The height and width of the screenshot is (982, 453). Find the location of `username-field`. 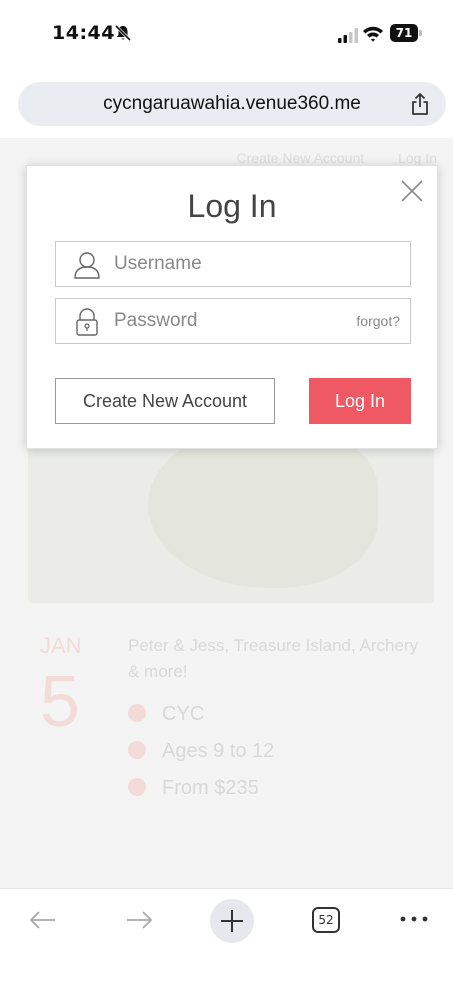

username-field is located at coordinates (233, 264).